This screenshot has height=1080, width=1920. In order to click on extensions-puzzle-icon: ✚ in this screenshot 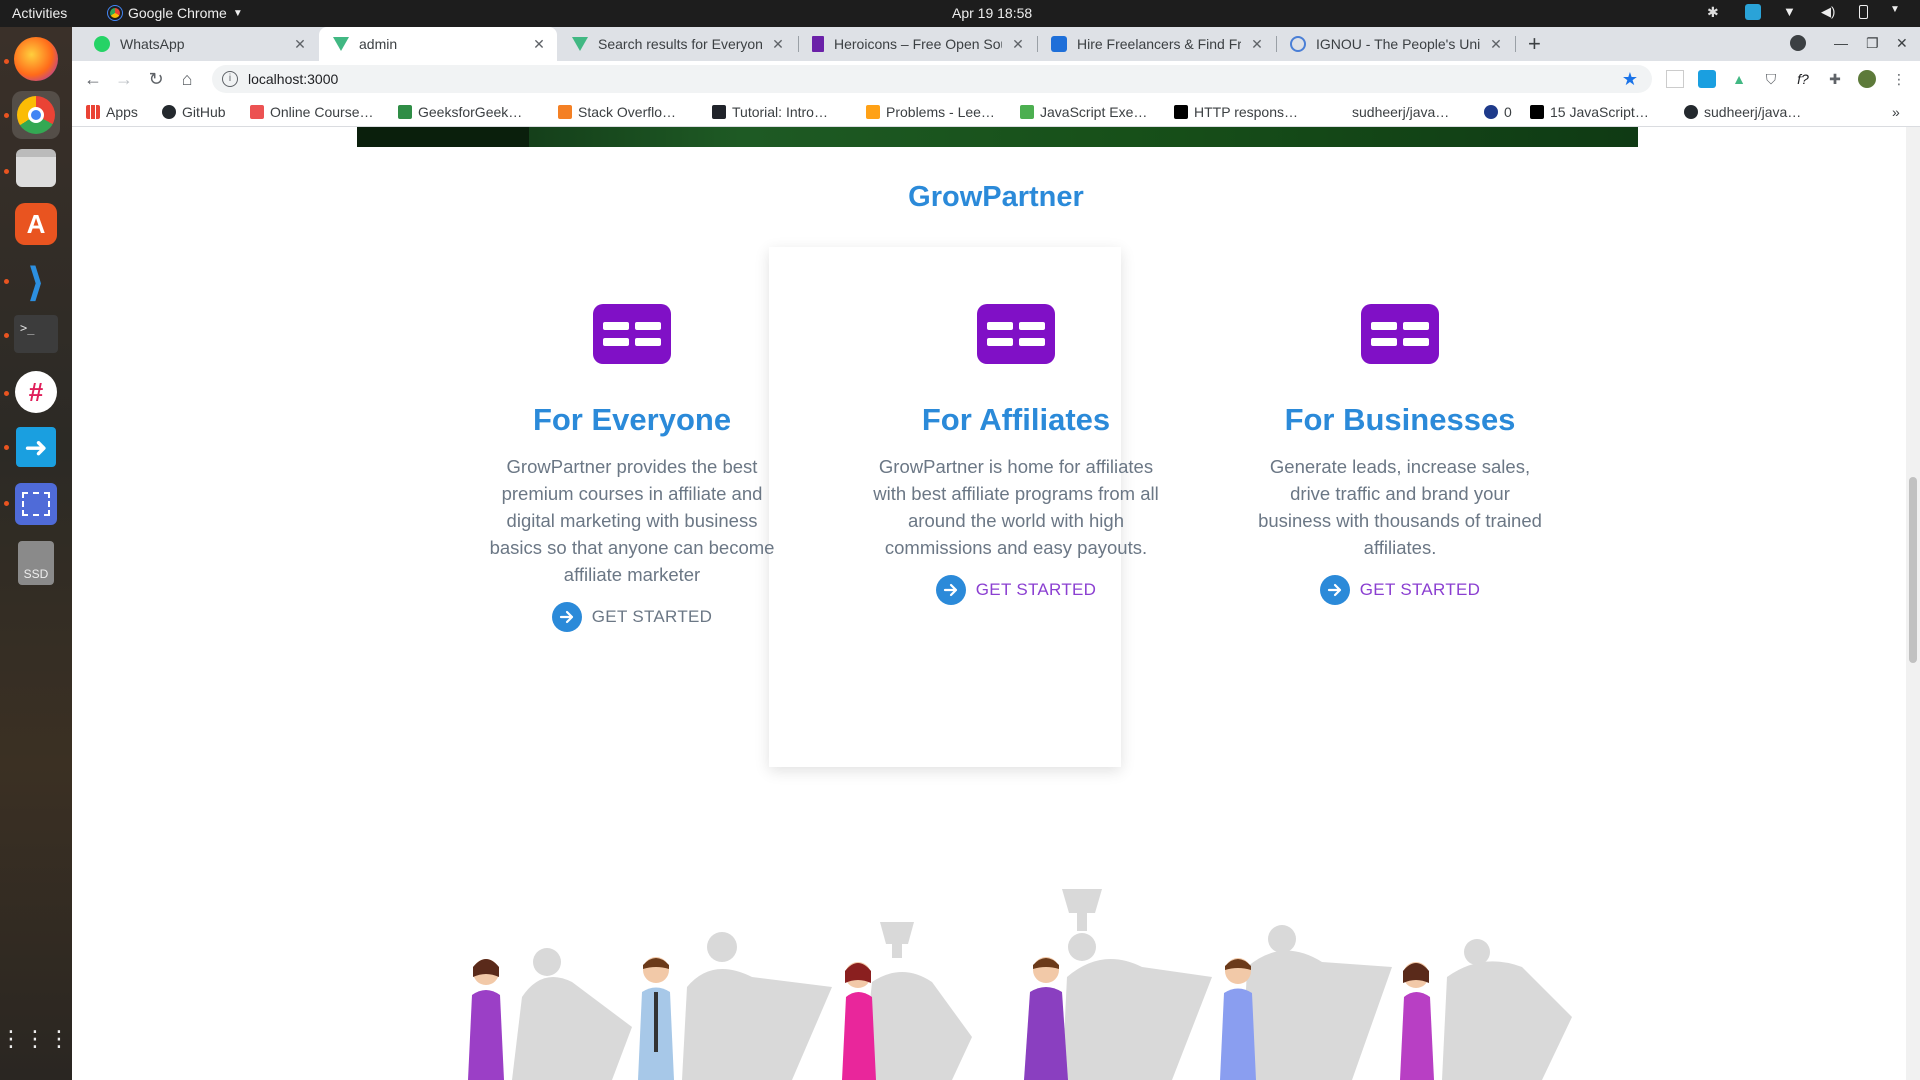, I will do `click(1835, 79)`.